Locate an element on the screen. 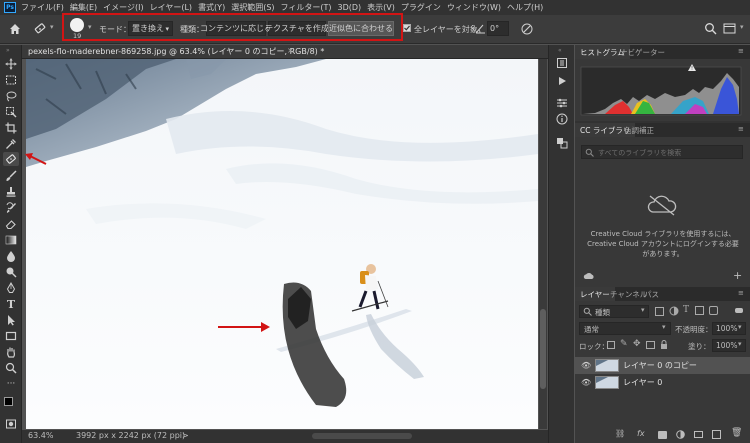 The height and width of the screenshot is (443, 750). blend-mode-select: 通常 ▾ is located at coordinates (625, 328).